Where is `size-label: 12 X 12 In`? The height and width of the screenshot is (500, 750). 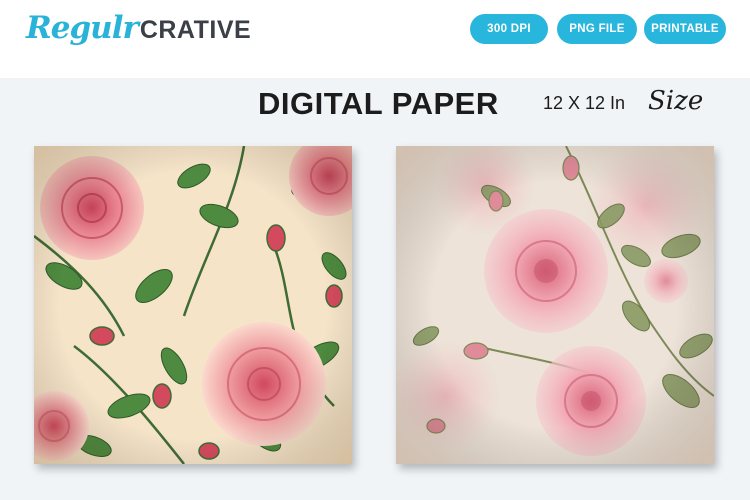 size-label: 12 X 12 In is located at coordinates (584, 103).